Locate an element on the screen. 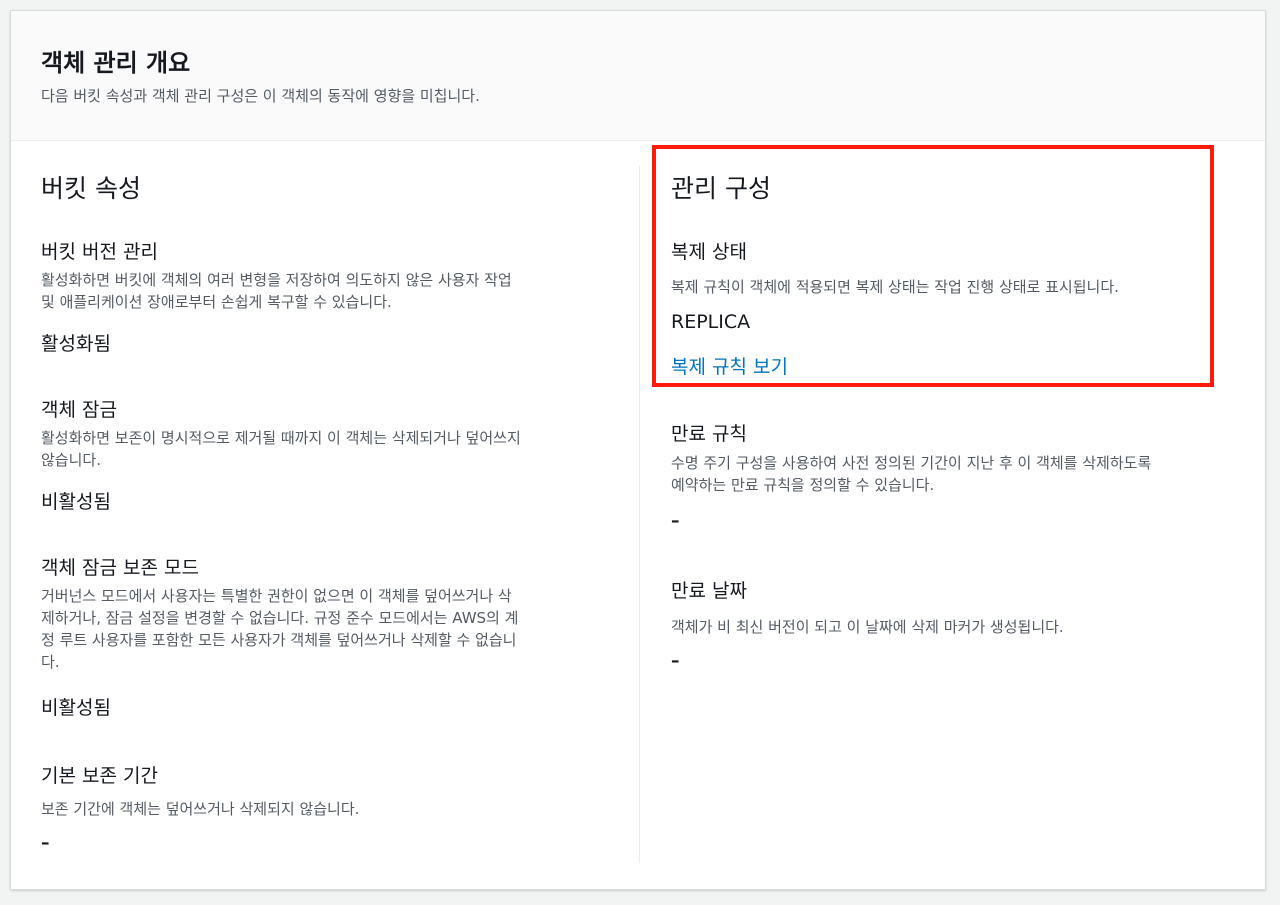  lock-retention-desc-line: 거버넌스 모드에서 사용자는 특별한 권한이 없으면 이 객체를 덮어쓰거나 삭 is located at coordinates (276, 596).